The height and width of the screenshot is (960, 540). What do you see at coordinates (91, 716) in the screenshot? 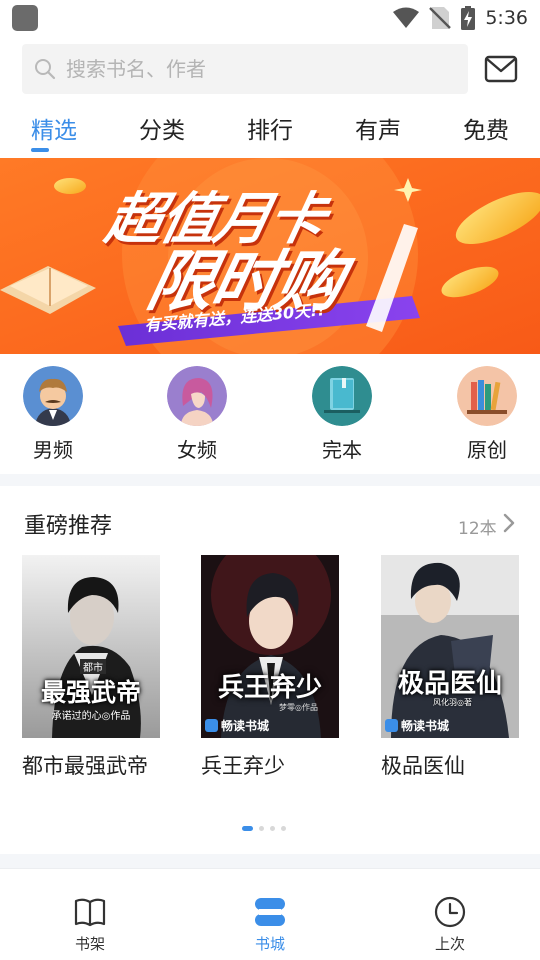
I see `cover-author: 承诺过的心◎作品` at bounding box center [91, 716].